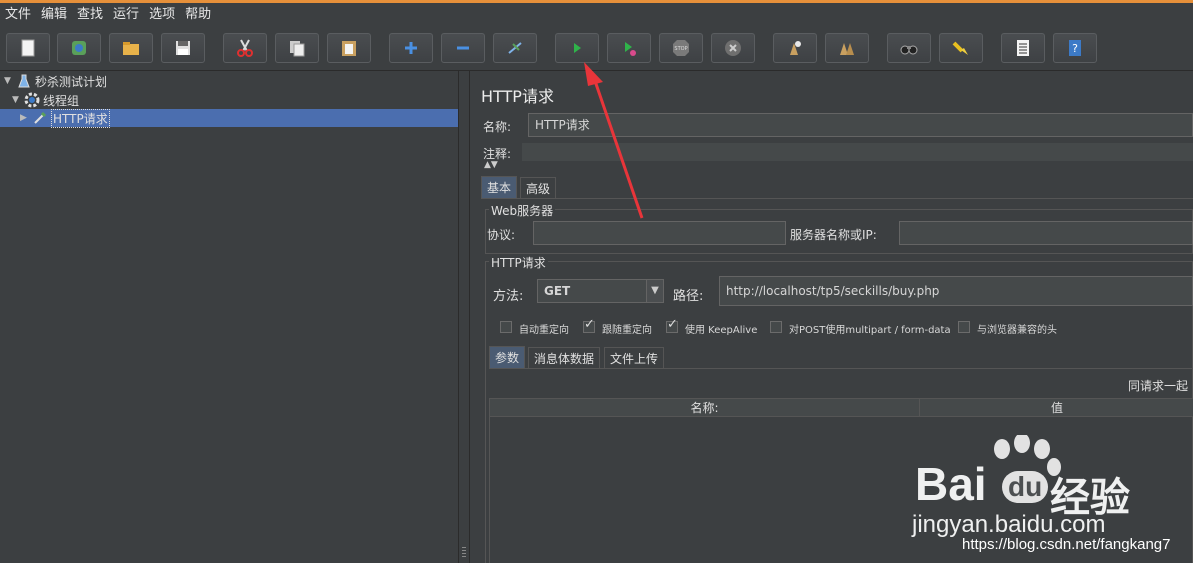 This screenshot has height=563, width=1193. What do you see at coordinates (596, 14) in the screenshot?
I see `menu-bar: 文件 编辑 查找 运行 选项 帮助` at bounding box center [596, 14].